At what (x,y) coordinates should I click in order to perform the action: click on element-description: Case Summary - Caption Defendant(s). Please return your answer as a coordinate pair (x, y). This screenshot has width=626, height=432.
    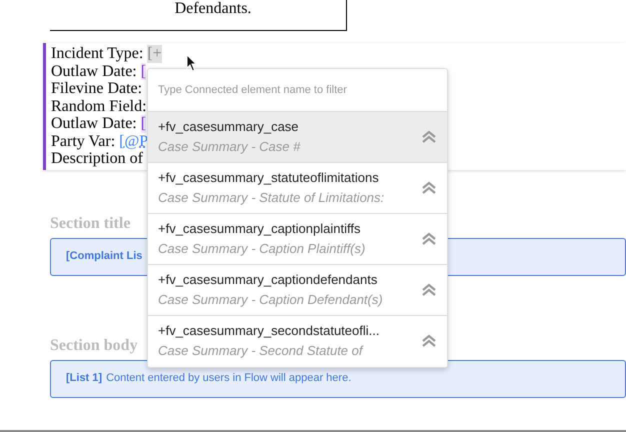
    Looking at the image, I should click on (271, 300).